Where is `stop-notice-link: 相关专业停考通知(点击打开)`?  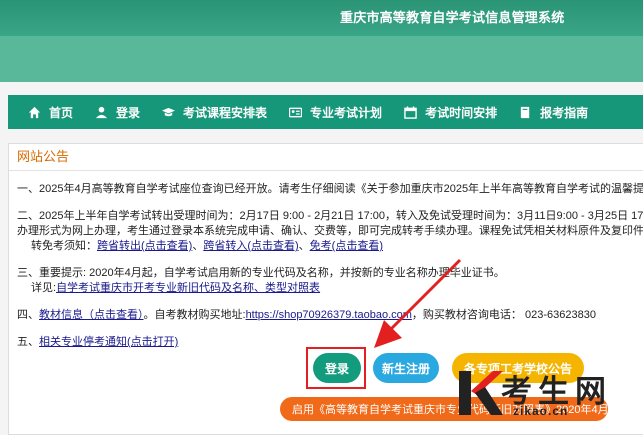
stop-notice-link: 相关专业停考通知(点击打开) is located at coordinates (108, 342).